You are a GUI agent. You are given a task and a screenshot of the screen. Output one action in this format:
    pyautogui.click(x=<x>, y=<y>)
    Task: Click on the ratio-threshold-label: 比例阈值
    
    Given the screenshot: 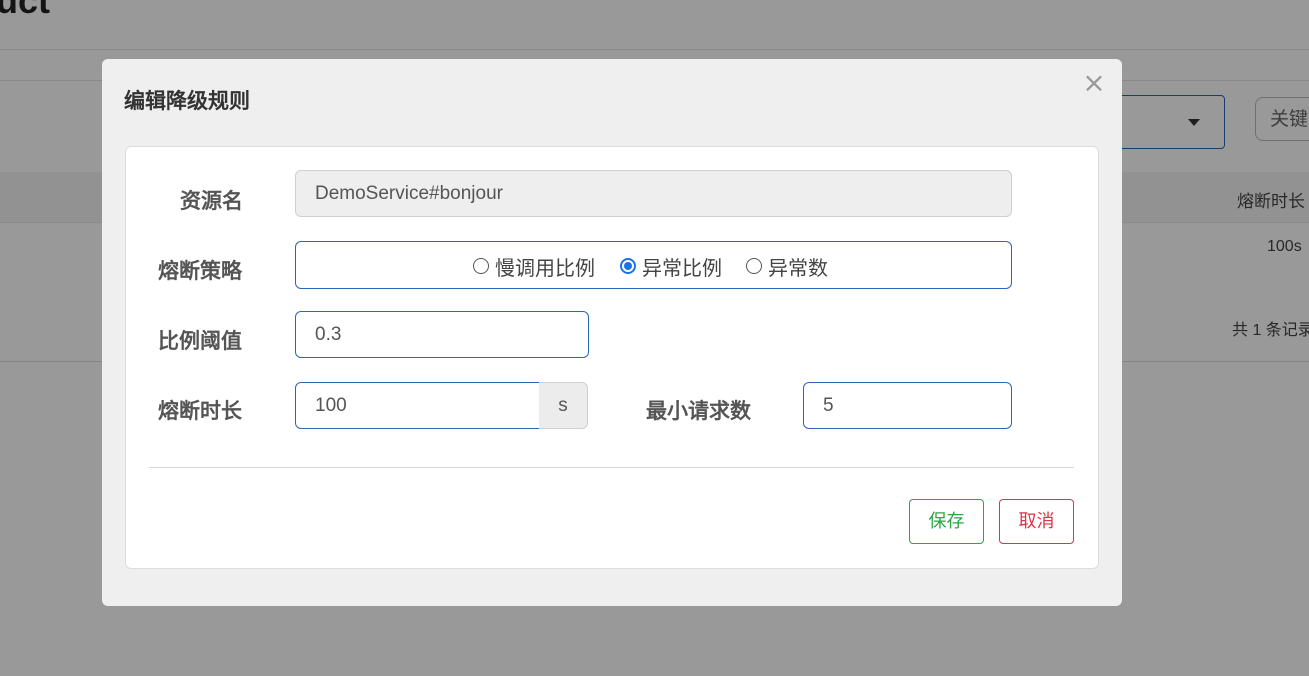 What is the action you would take?
    pyautogui.click(x=200, y=341)
    